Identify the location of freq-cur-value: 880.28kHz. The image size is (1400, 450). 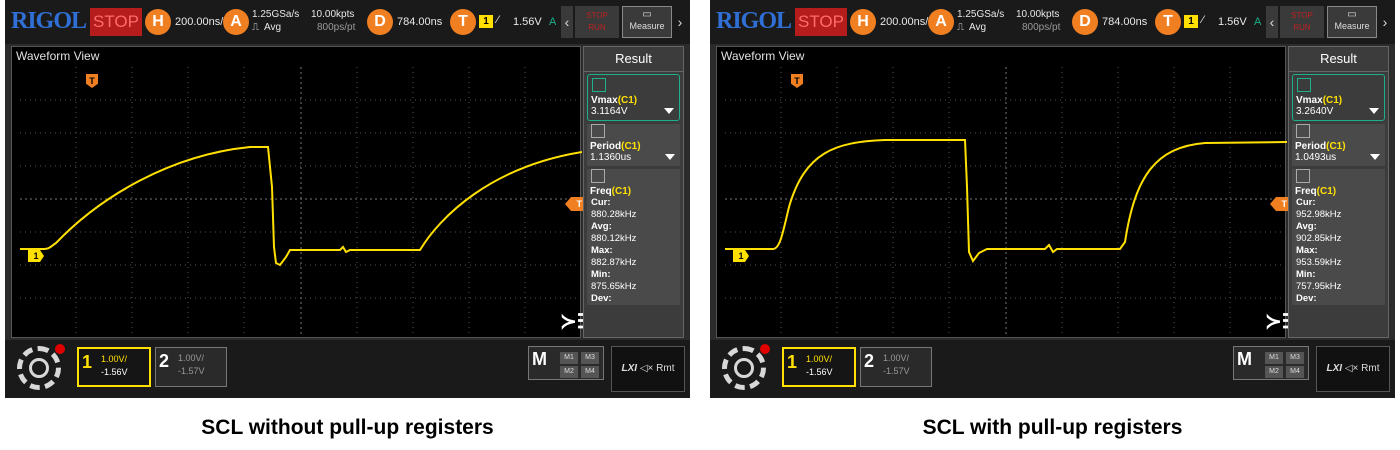
(614, 214).